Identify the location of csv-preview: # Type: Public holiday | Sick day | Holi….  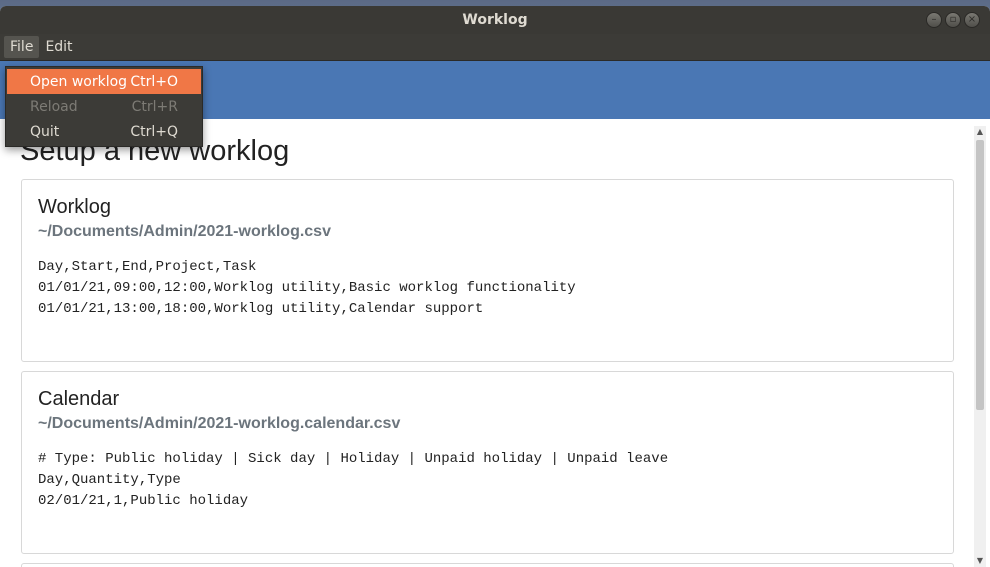
(353, 480).